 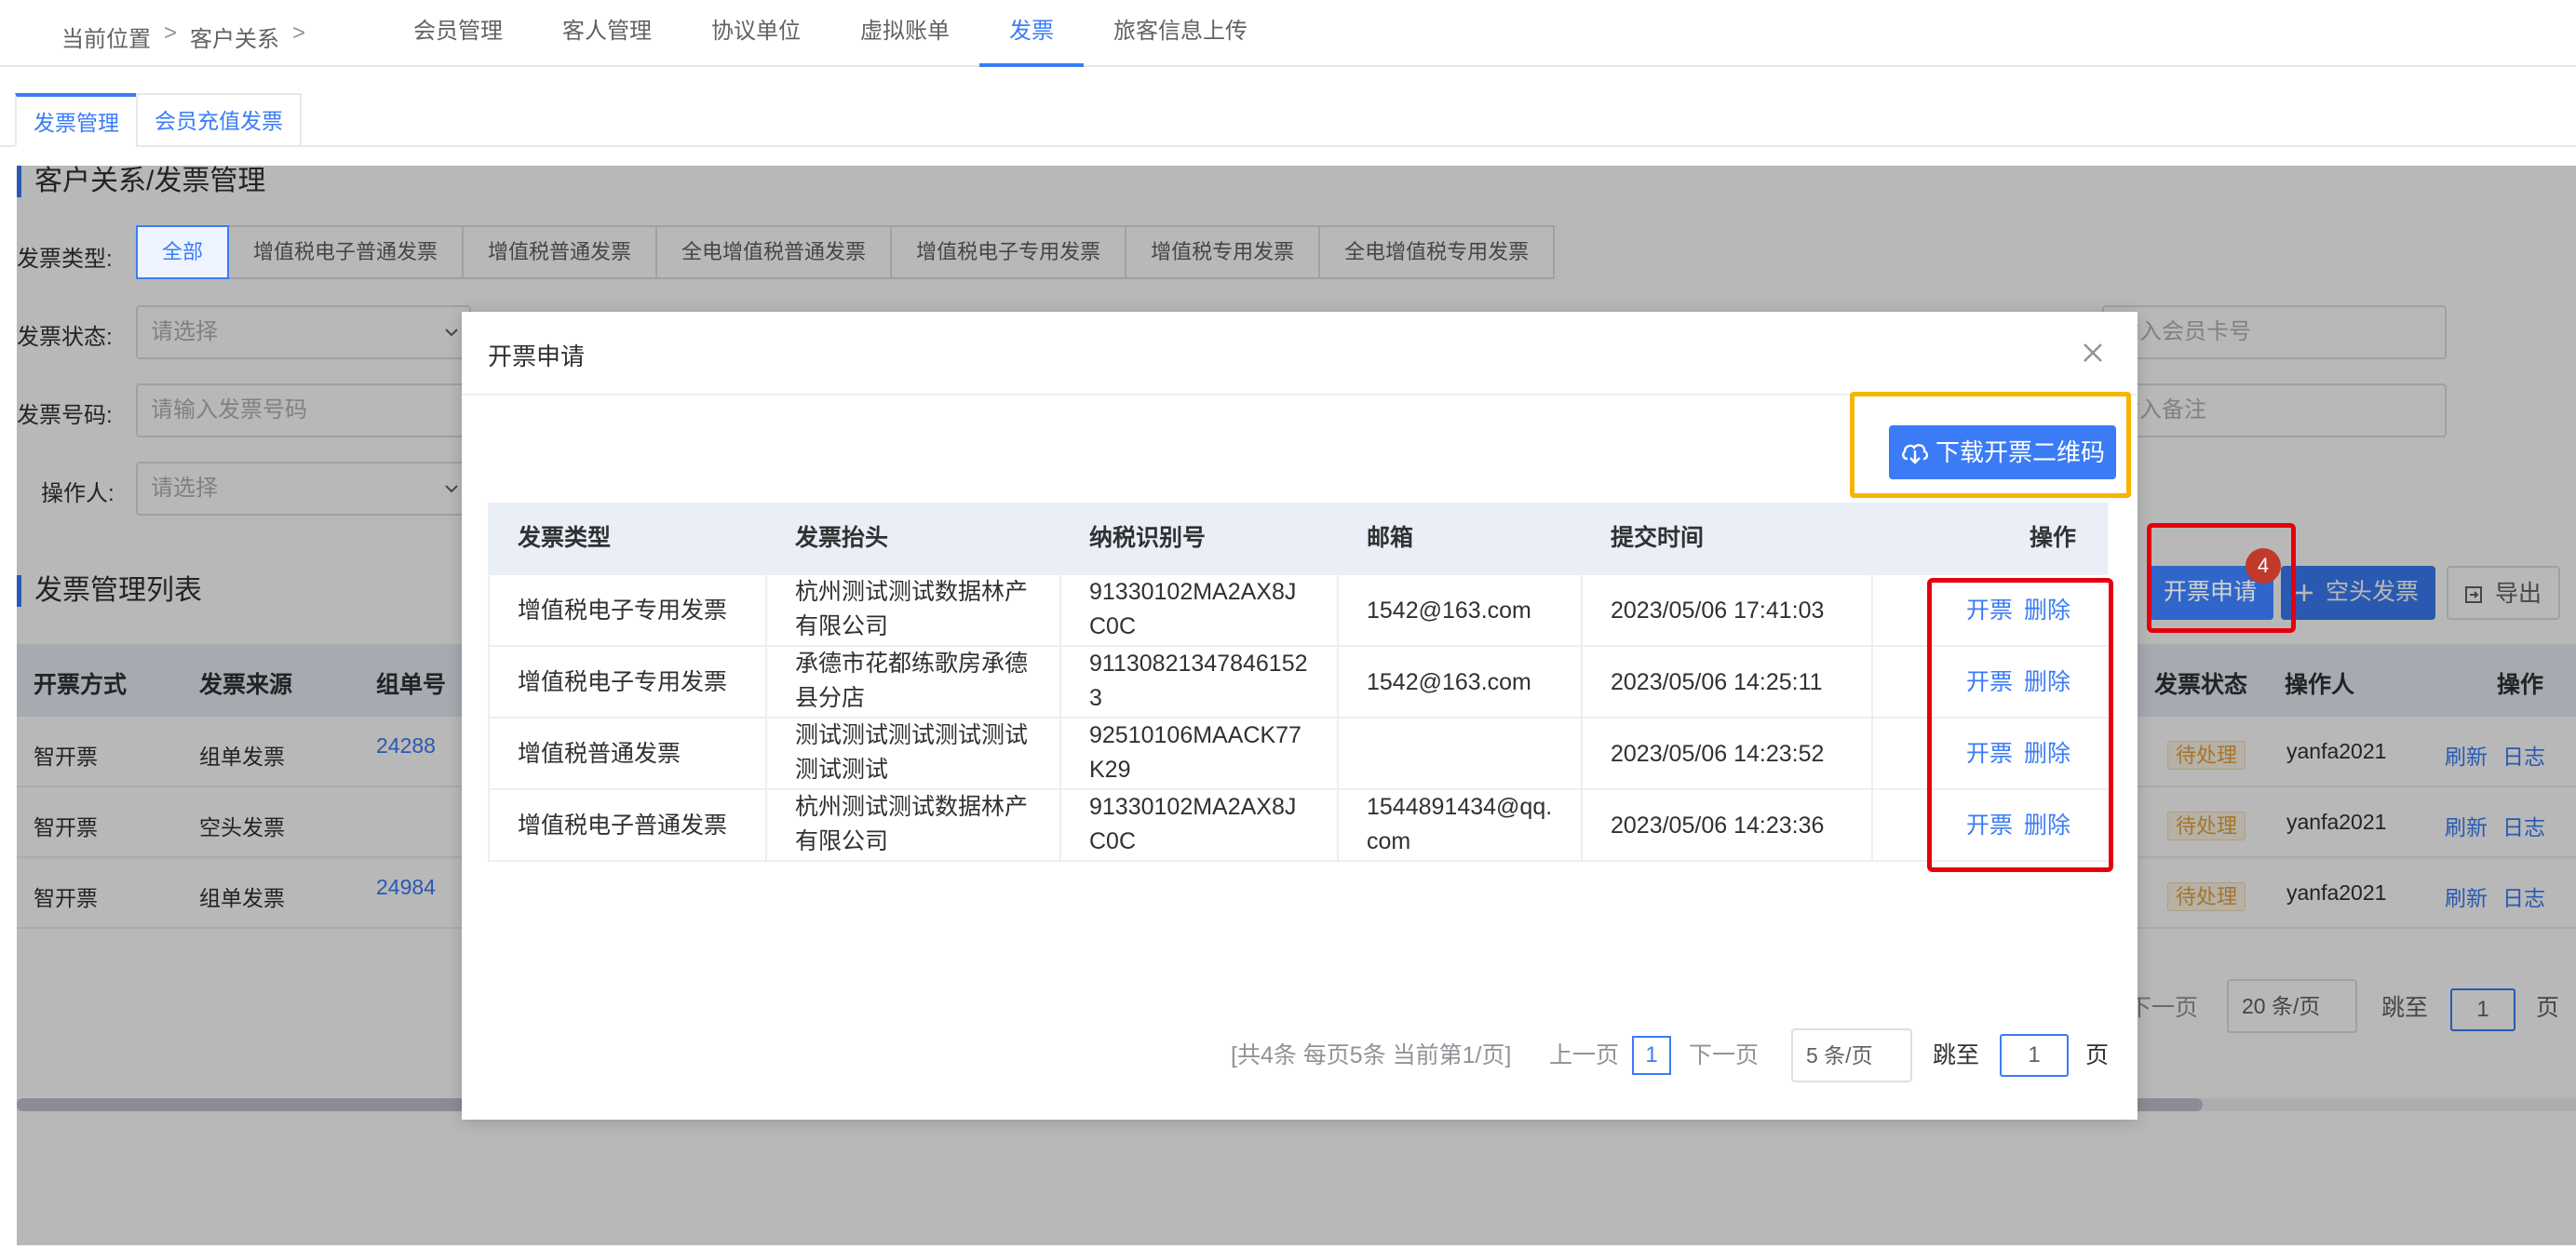 What do you see at coordinates (1718, 826) in the screenshot?
I see `cell-submit-time: 2023/05/06 14:23:36` at bounding box center [1718, 826].